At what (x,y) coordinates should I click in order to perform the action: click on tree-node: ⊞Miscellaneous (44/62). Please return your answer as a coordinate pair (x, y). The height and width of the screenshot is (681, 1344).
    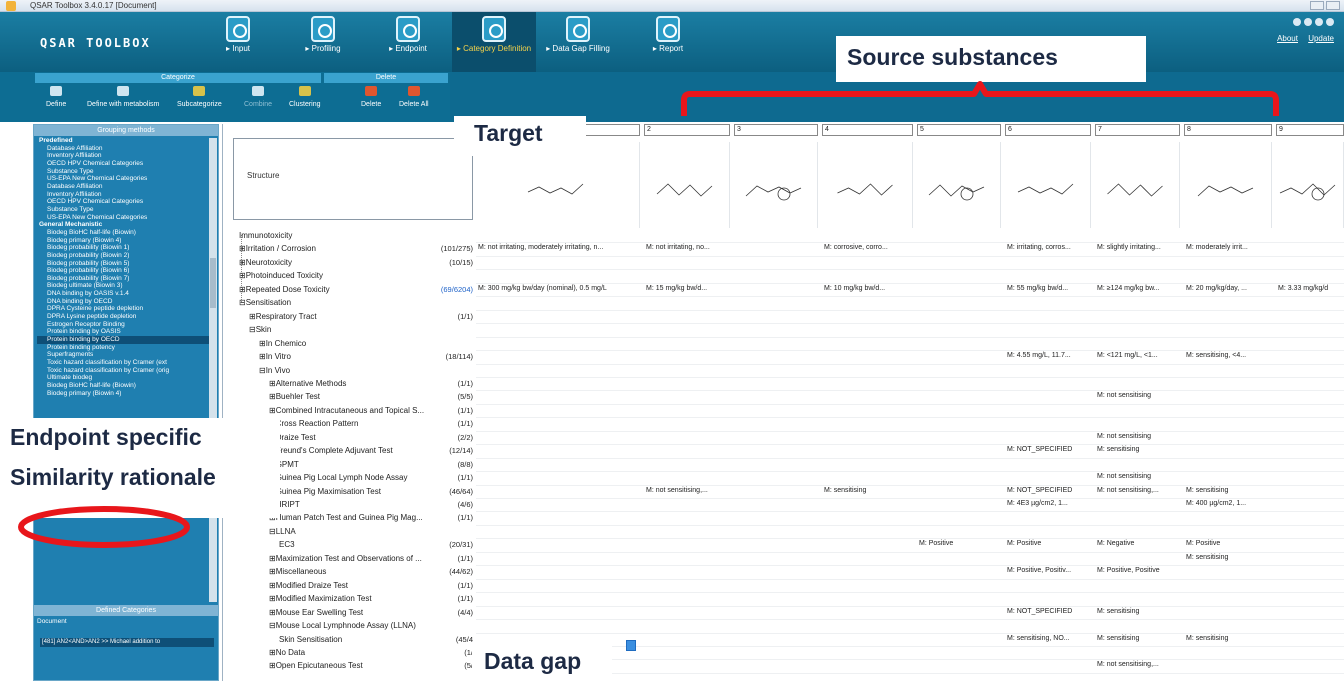
    Looking at the image, I should click on (350, 571).